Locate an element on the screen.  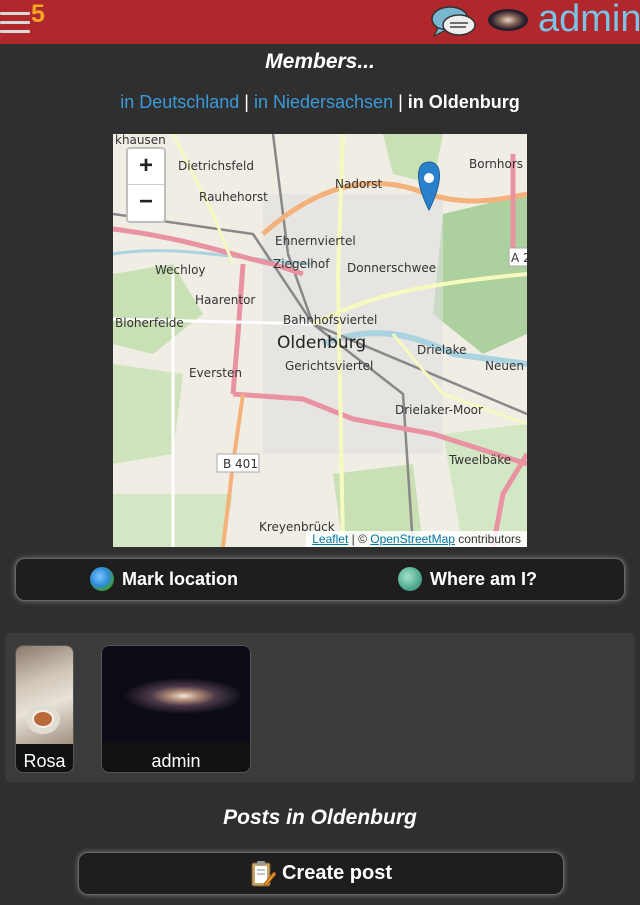
map-place-label: Ehnernviertel is located at coordinates (315, 241).